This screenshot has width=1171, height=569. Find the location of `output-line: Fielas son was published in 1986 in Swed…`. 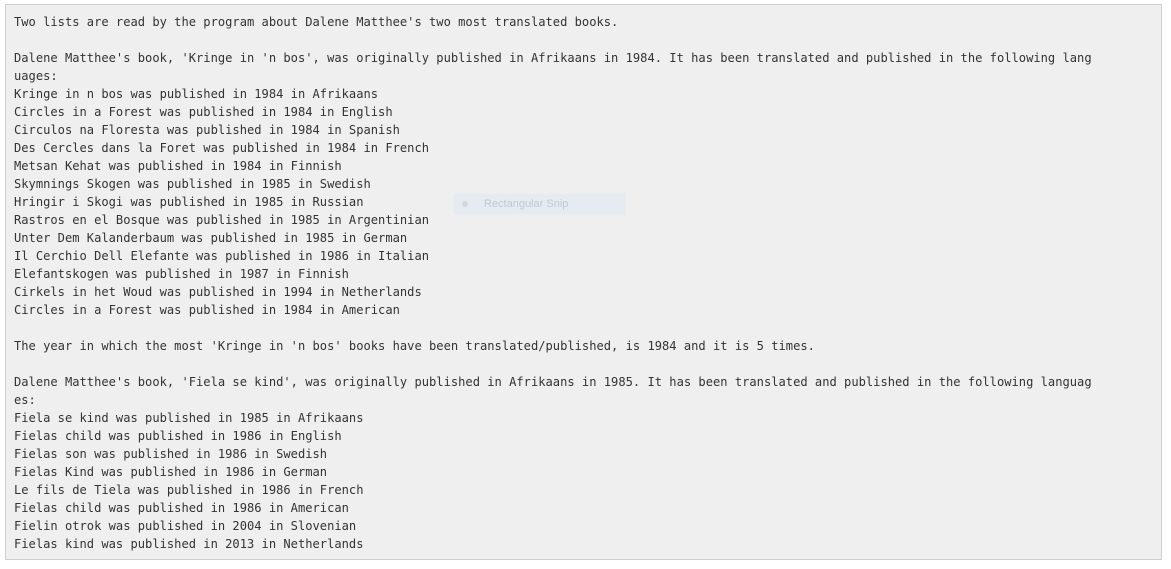

output-line: Fielas son was published in 1986 in Swed… is located at coordinates (171, 454).